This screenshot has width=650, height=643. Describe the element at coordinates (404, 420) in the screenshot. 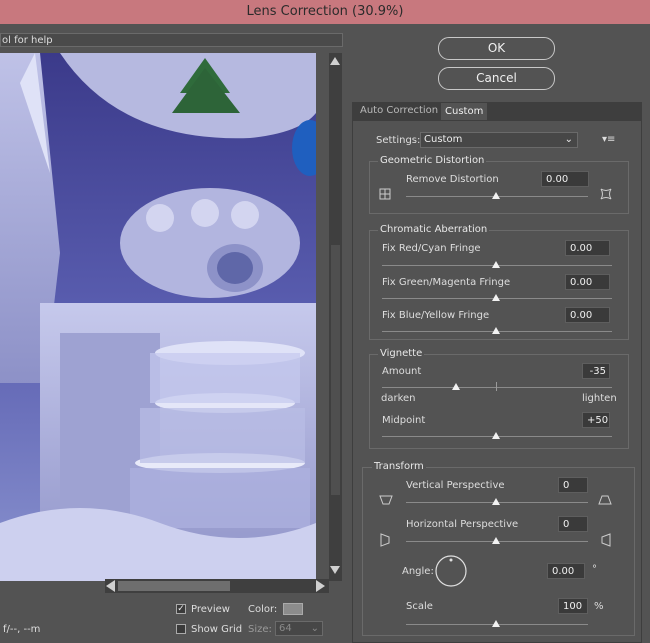

I see `vignette-midpoint-label: Midpoint` at that location.